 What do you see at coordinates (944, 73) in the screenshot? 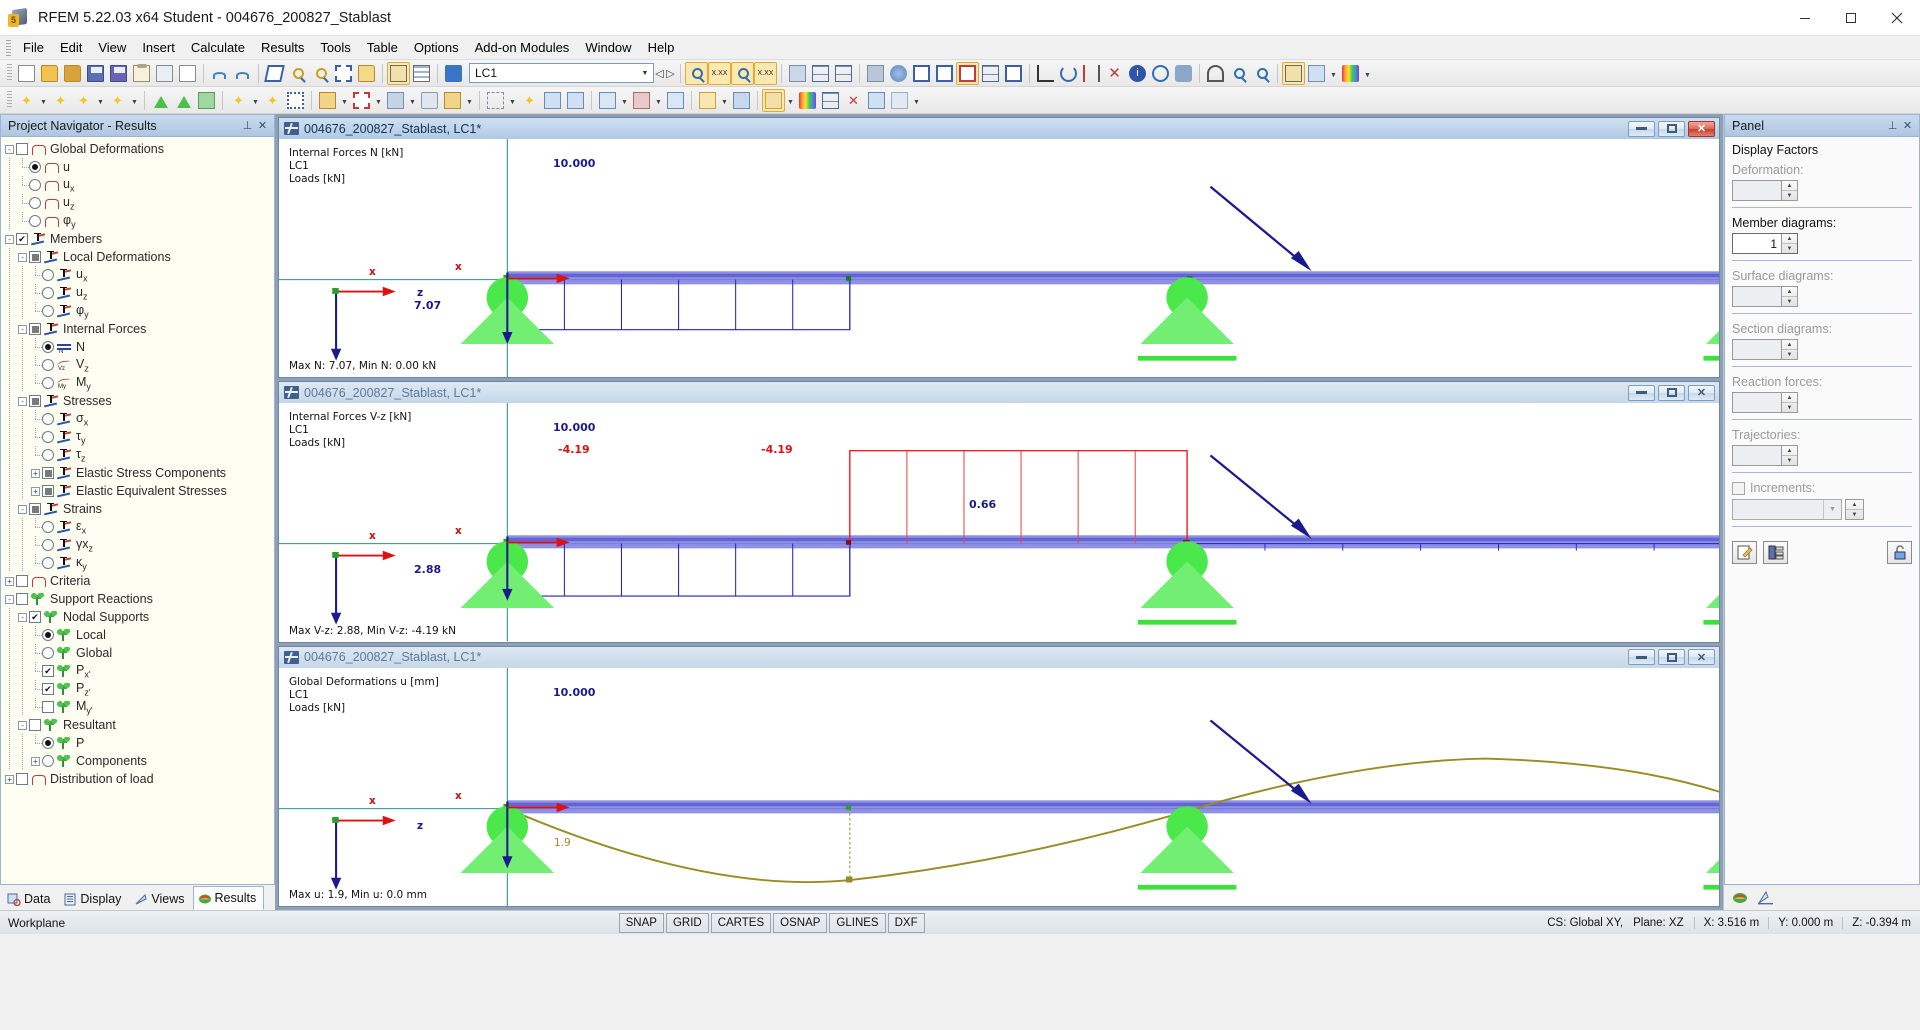
I see `section-icon` at bounding box center [944, 73].